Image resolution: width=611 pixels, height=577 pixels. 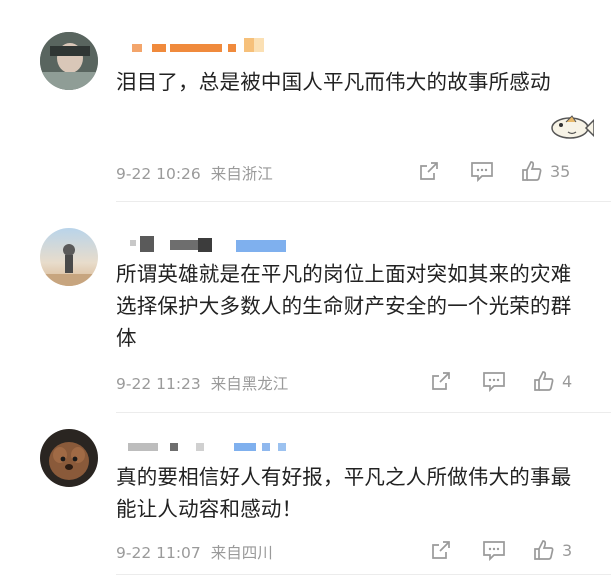 I want to click on location: 来自四川, so click(x=241, y=553).